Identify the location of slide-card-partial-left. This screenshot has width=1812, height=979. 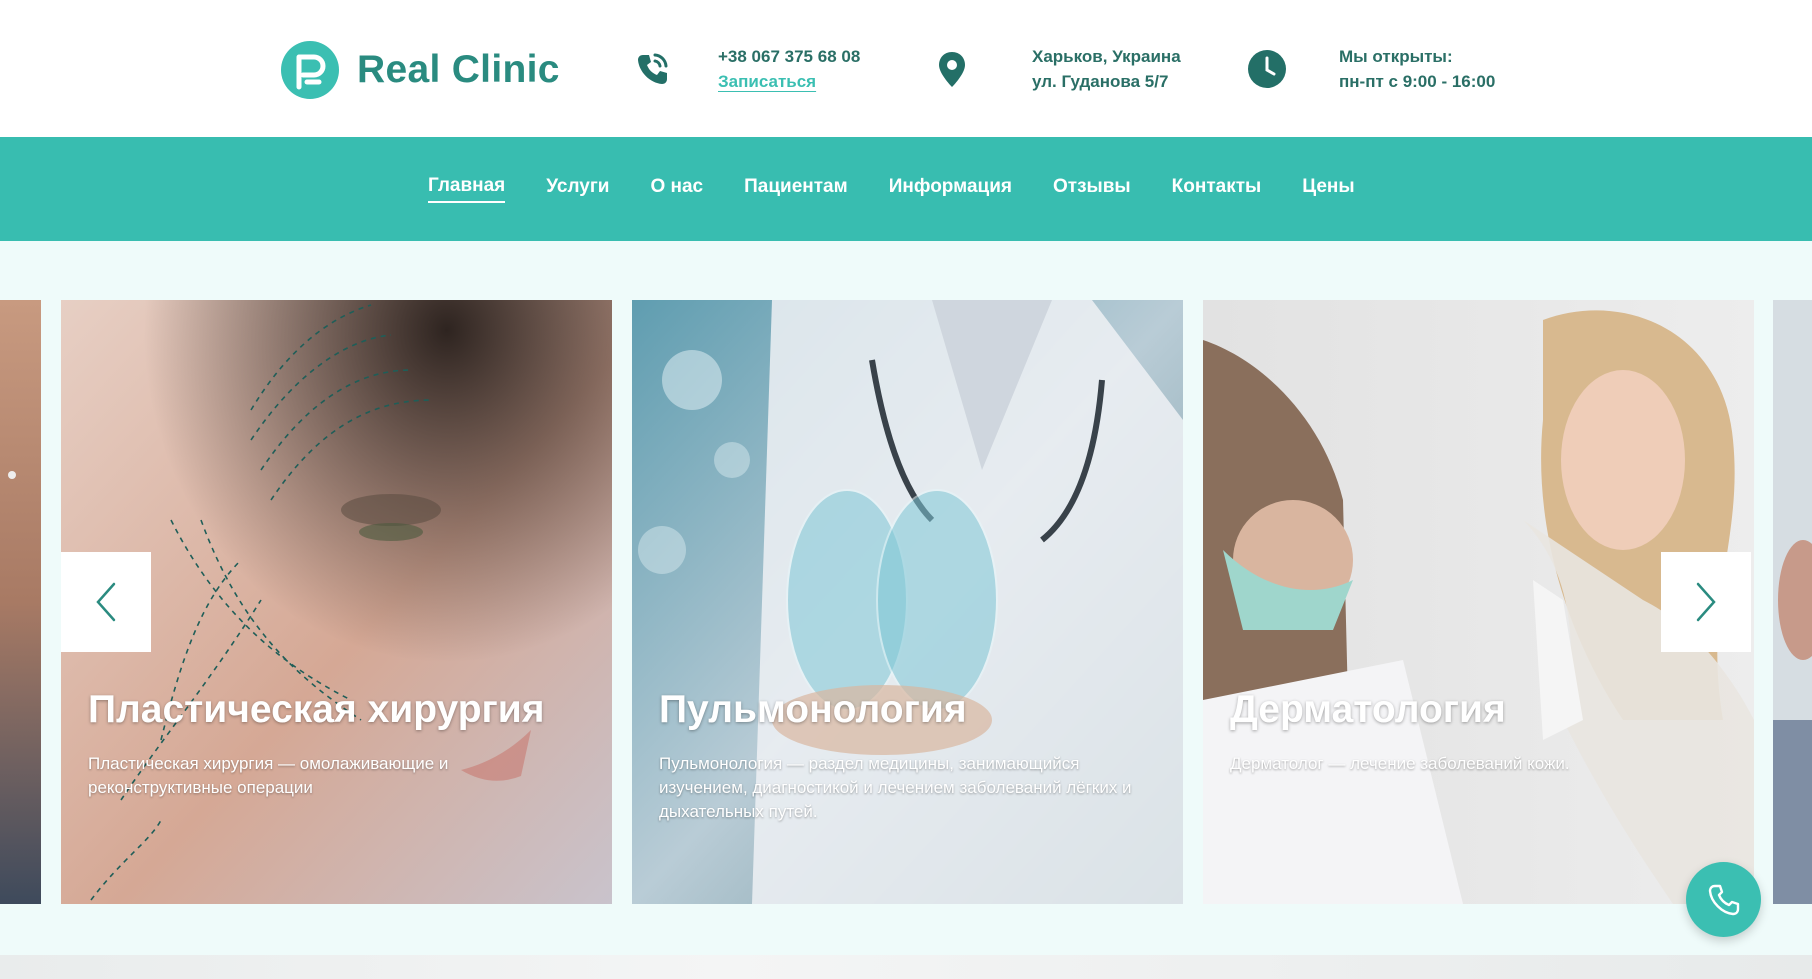
(20, 602).